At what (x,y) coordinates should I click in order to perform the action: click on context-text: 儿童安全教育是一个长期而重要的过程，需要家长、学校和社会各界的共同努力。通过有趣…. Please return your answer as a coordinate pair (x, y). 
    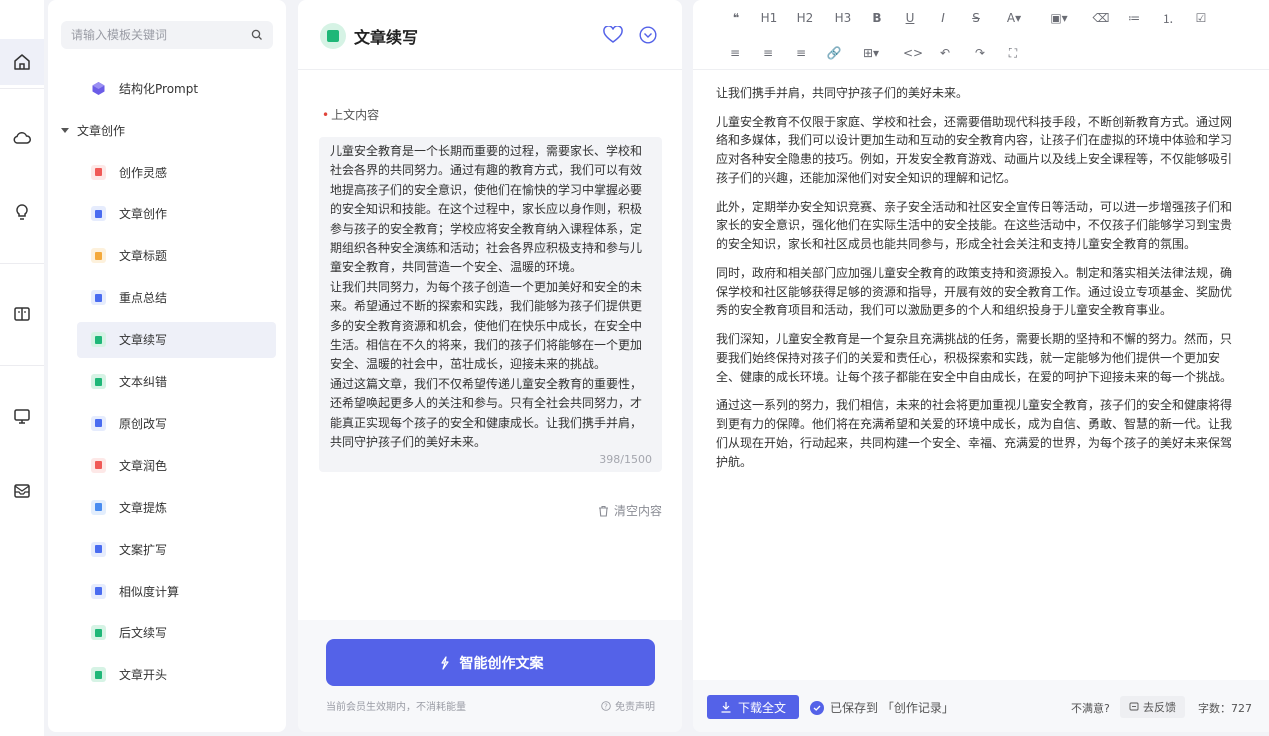
    Looking at the image, I should click on (491, 297).